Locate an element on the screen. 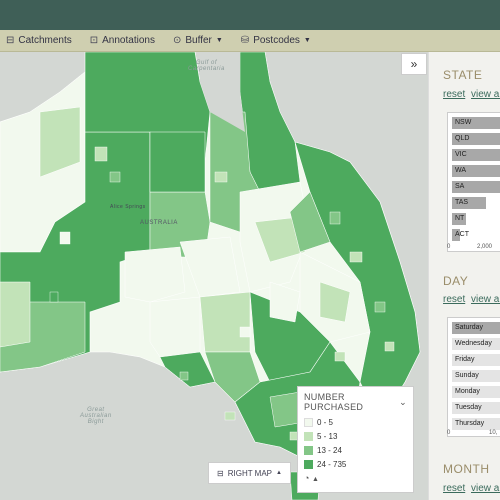  day-view-all-link: view all is located at coordinates (485, 299).